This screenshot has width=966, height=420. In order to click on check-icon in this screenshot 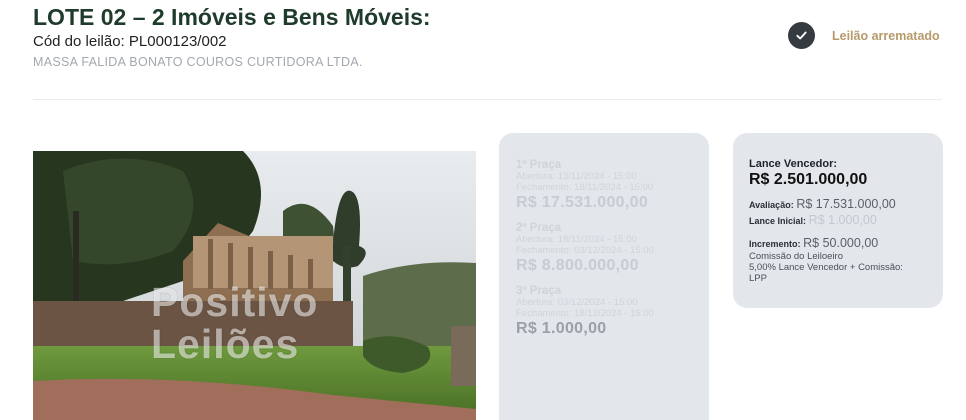, I will do `click(801, 35)`.